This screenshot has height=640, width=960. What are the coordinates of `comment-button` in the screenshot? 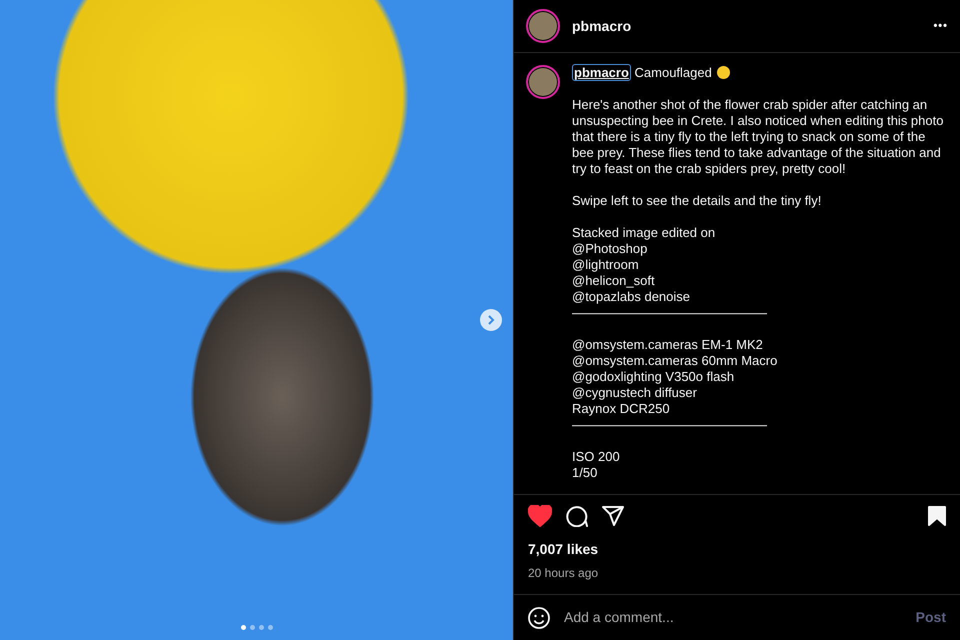 It's located at (577, 516).